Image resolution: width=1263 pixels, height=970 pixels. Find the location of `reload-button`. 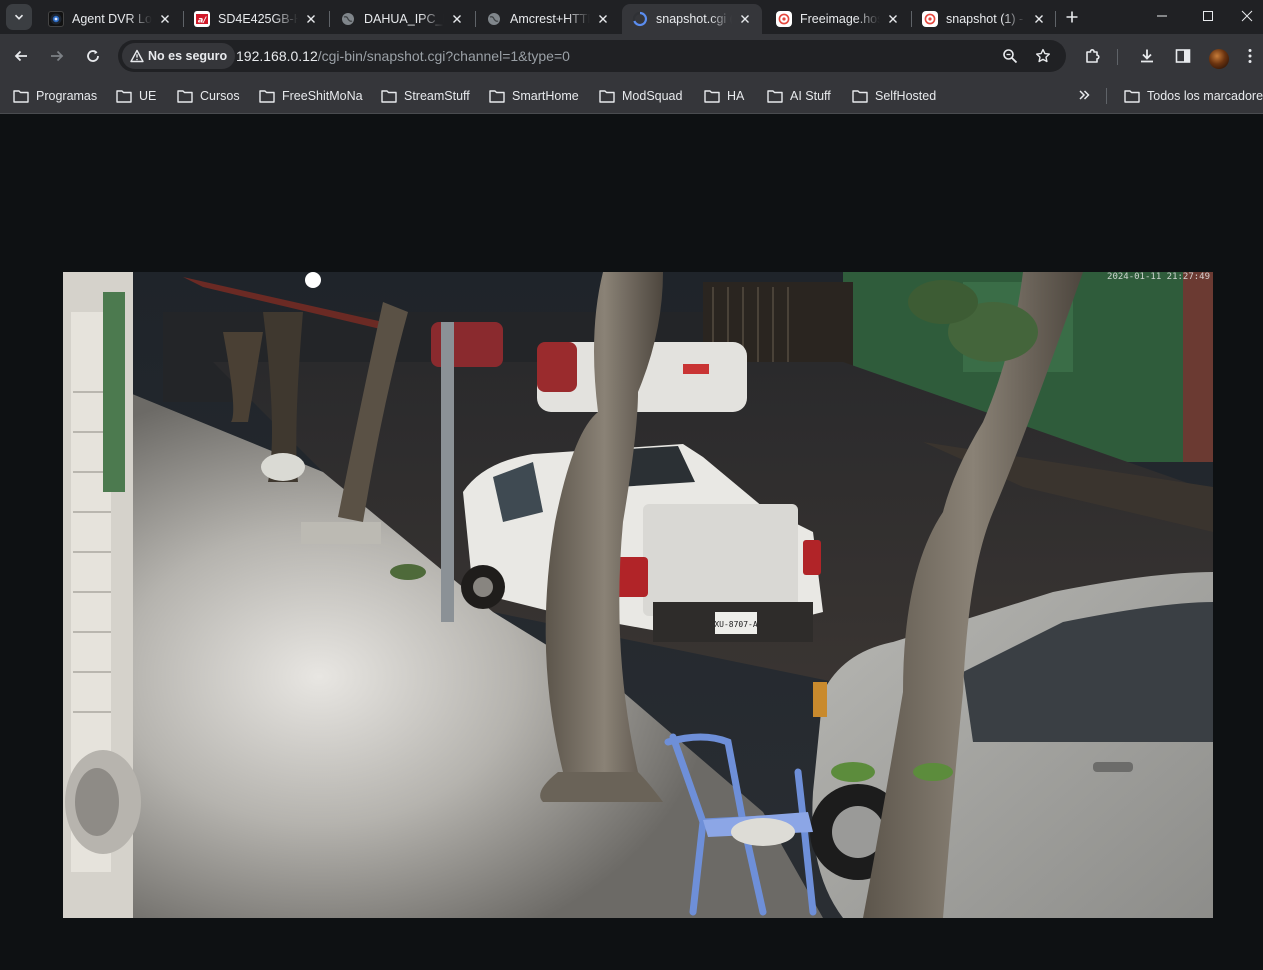

reload-button is located at coordinates (93, 56).